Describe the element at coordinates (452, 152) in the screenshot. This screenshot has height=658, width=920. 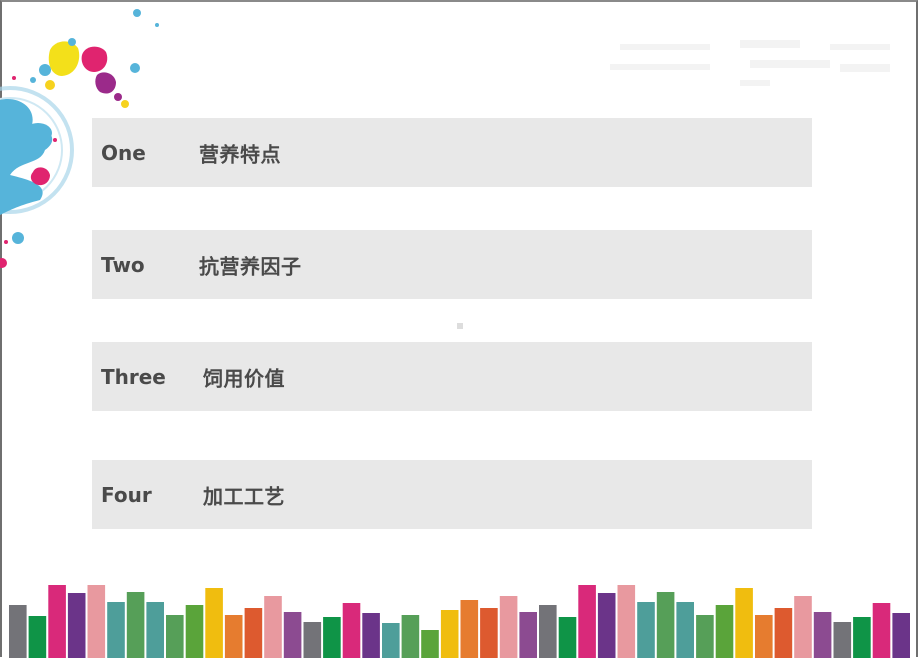
I see `agenda-item-1: One 营养特点` at that location.